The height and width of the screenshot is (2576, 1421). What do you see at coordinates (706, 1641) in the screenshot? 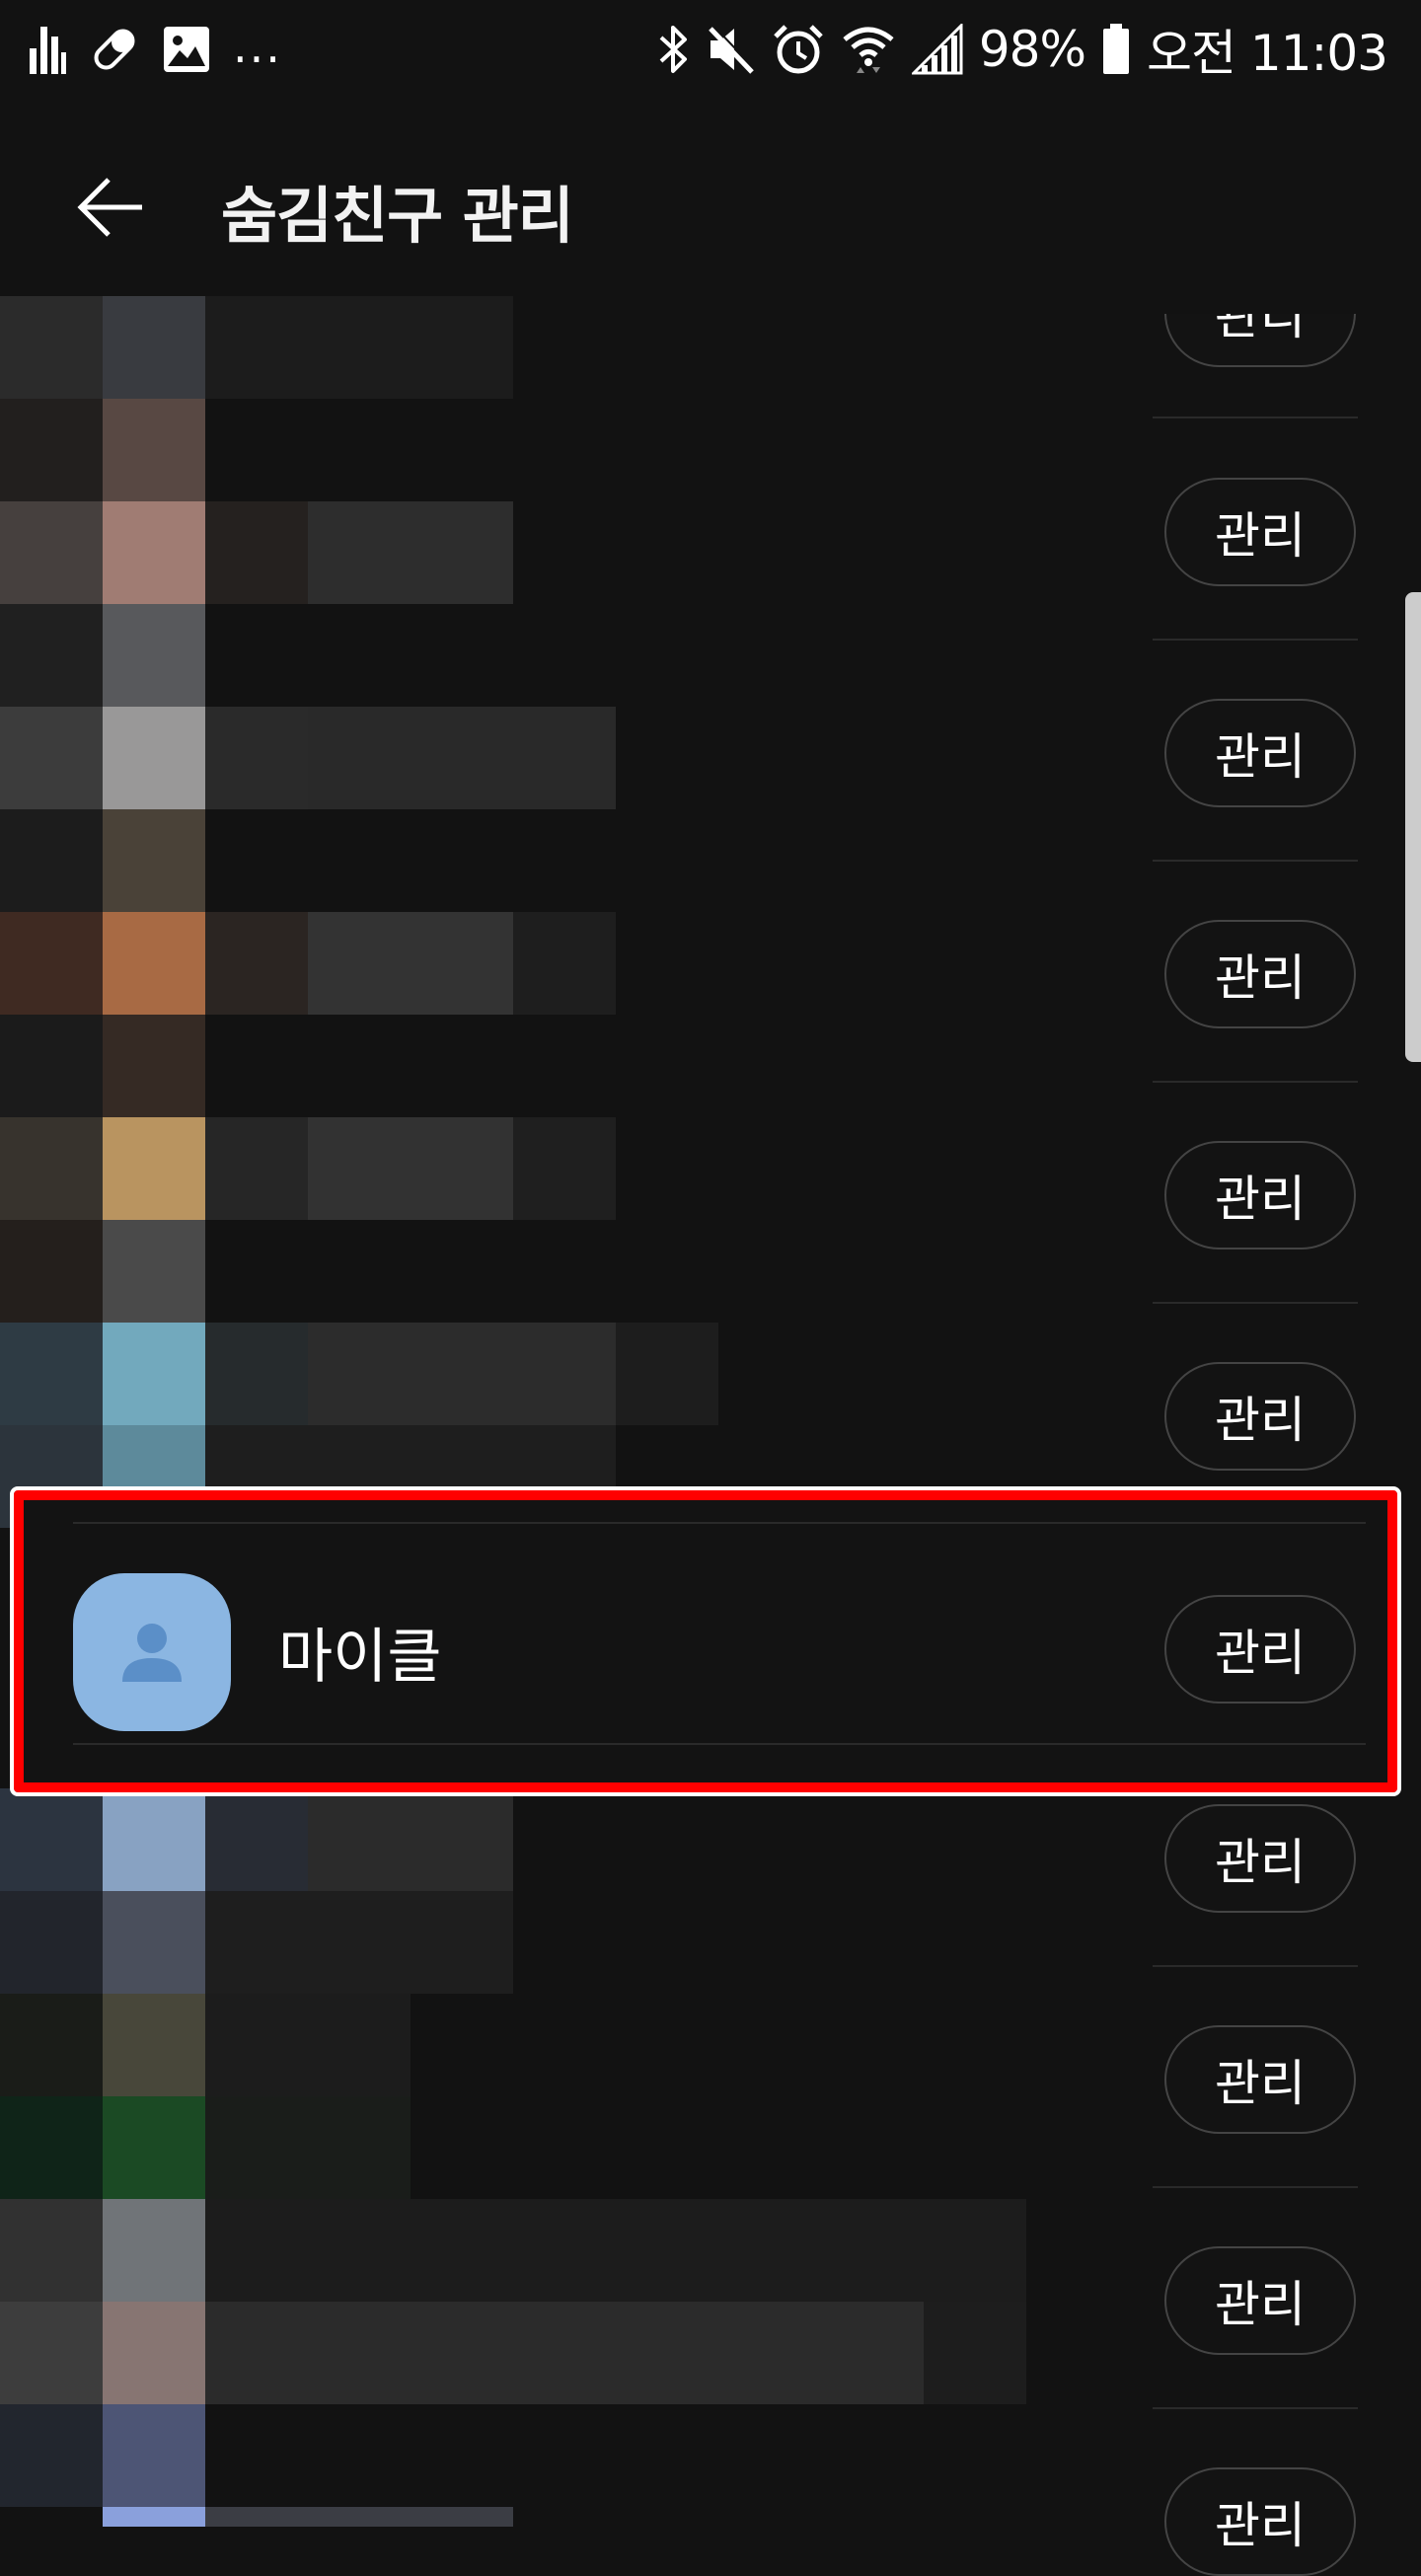
I see `highlighted-friend-row: 마이클 관리` at bounding box center [706, 1641].